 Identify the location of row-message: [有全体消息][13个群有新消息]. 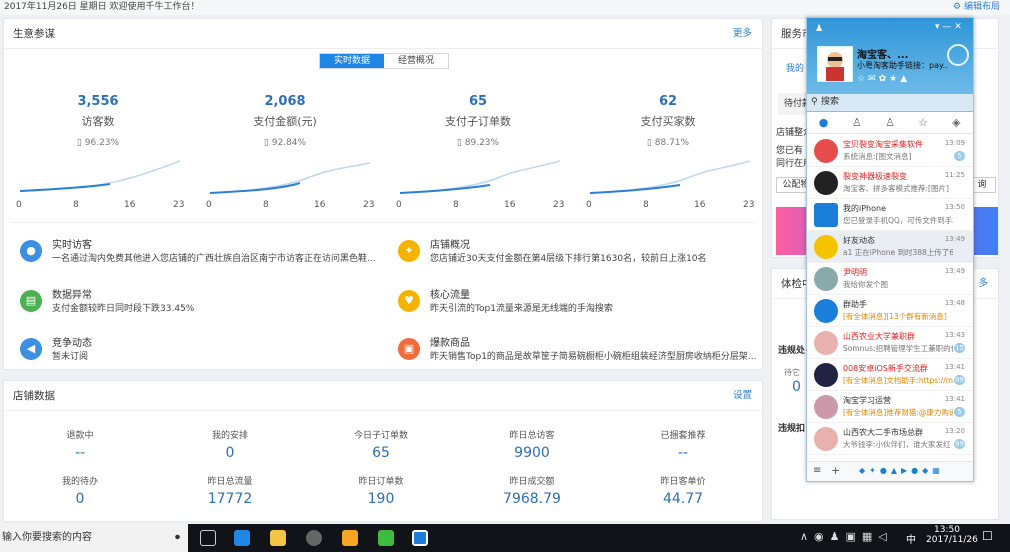
(895, 316).